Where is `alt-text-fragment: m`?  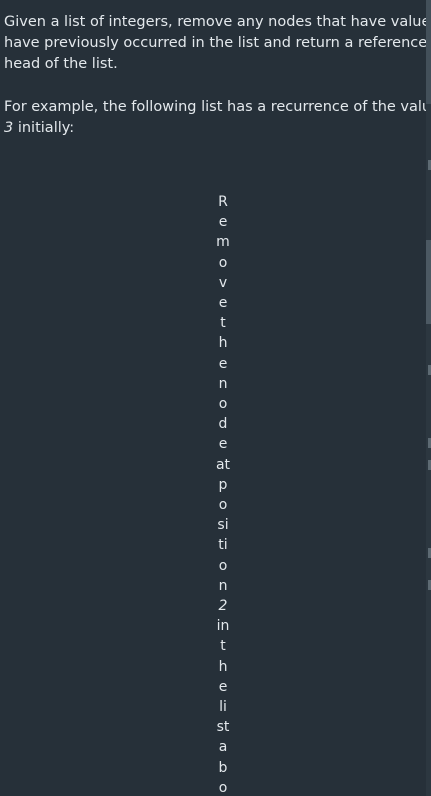 alt-text-fragment: m is located at coordinates (223, 242).